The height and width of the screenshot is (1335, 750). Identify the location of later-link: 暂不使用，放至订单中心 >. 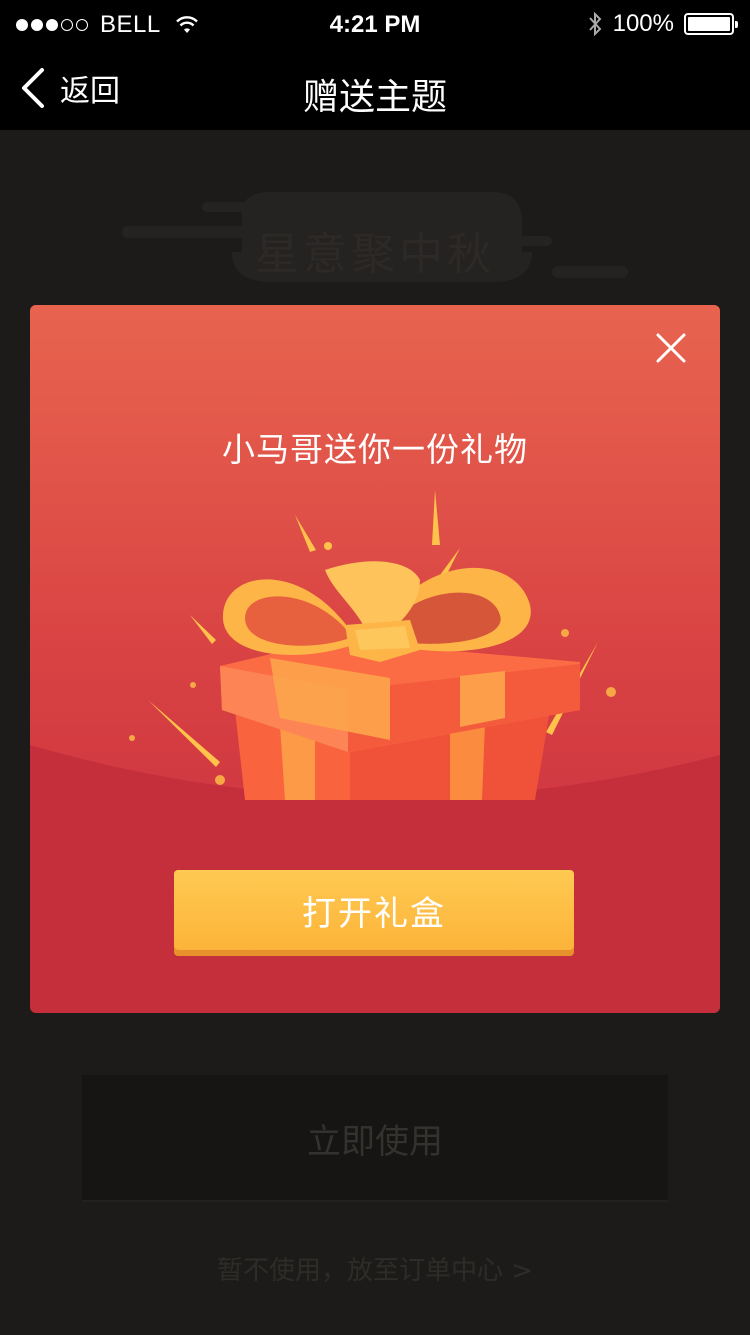
(375, 1271).